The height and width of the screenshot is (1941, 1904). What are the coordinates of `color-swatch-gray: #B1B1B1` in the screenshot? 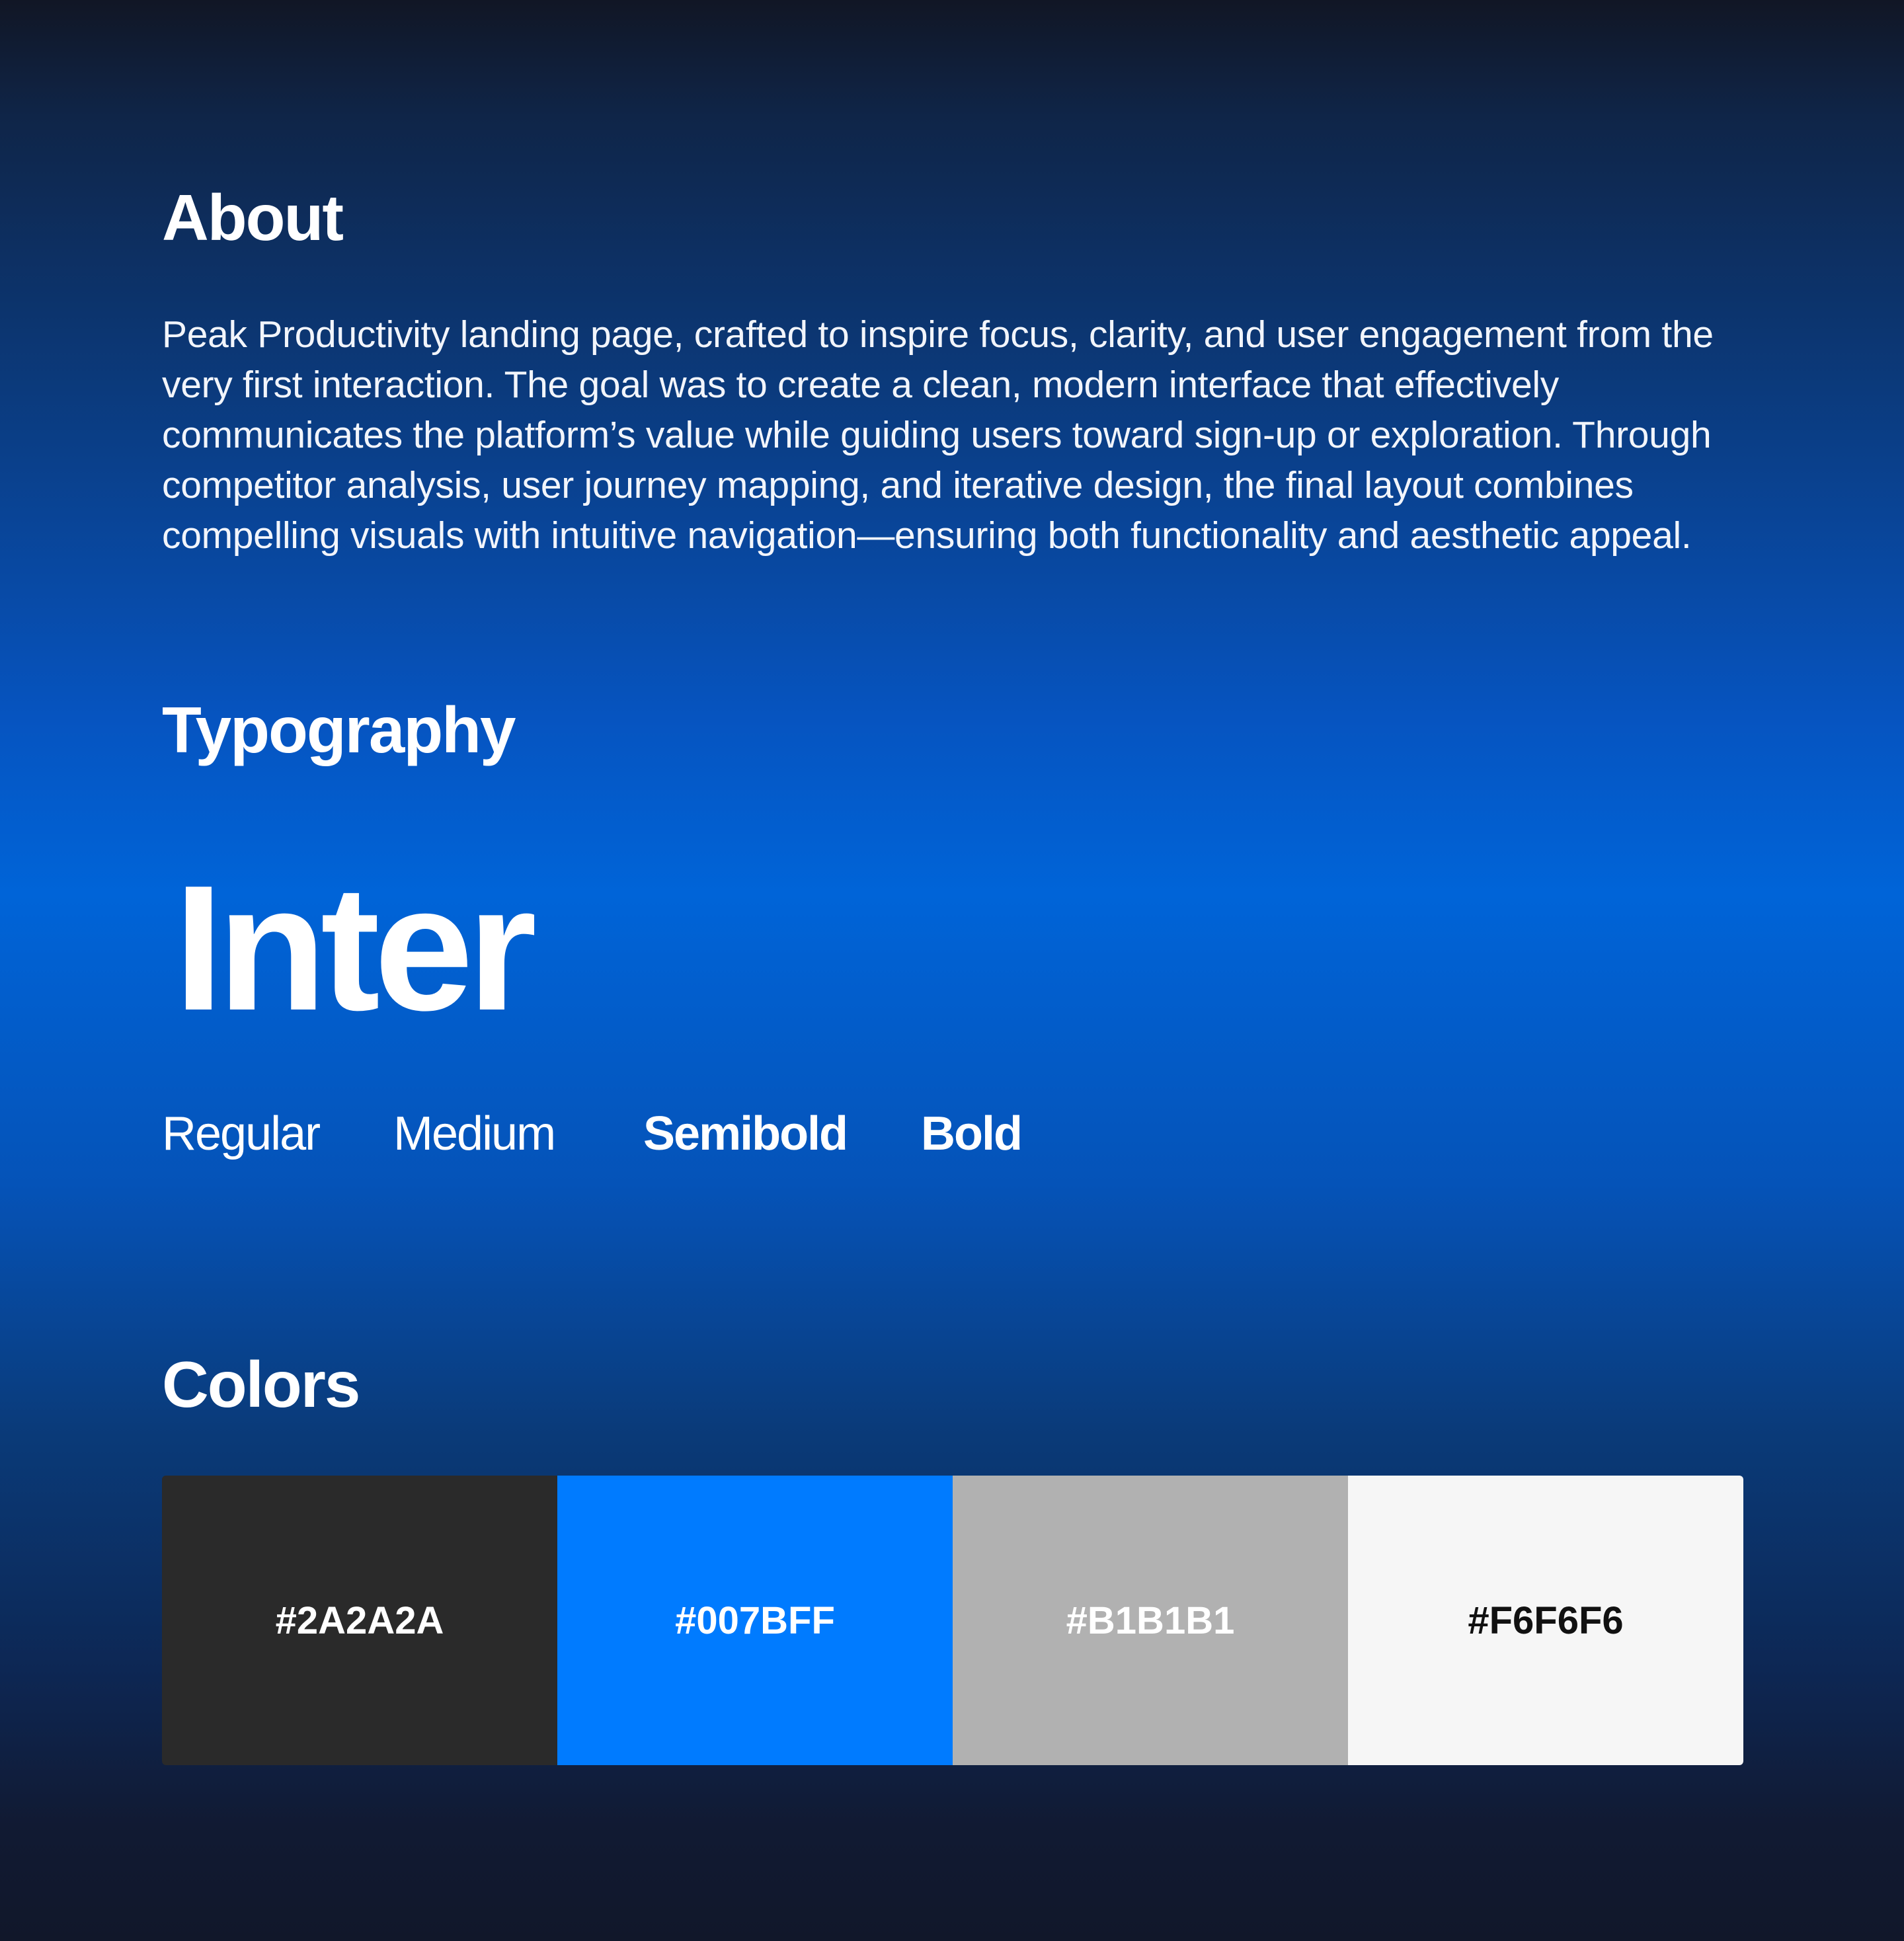 It's located at (1150, 1620).